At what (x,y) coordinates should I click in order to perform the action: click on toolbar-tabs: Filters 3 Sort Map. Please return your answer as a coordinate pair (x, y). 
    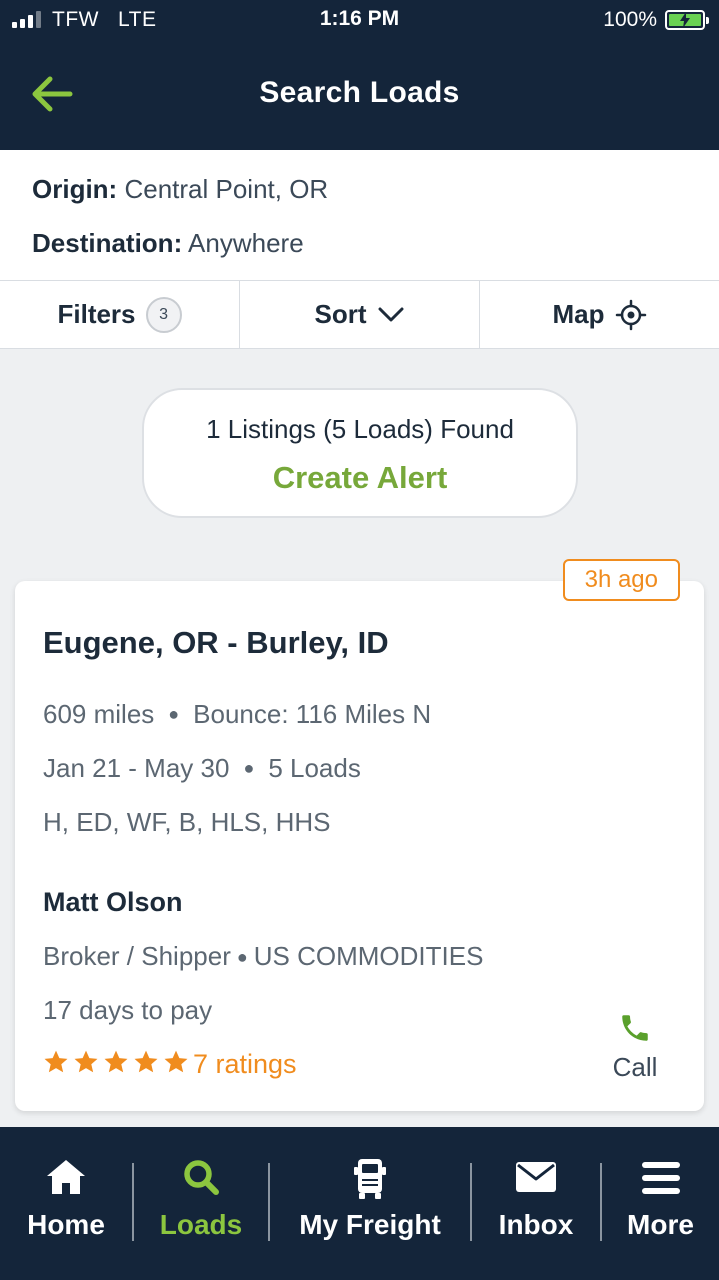
    Looking at the image, I should click on (359, 315).